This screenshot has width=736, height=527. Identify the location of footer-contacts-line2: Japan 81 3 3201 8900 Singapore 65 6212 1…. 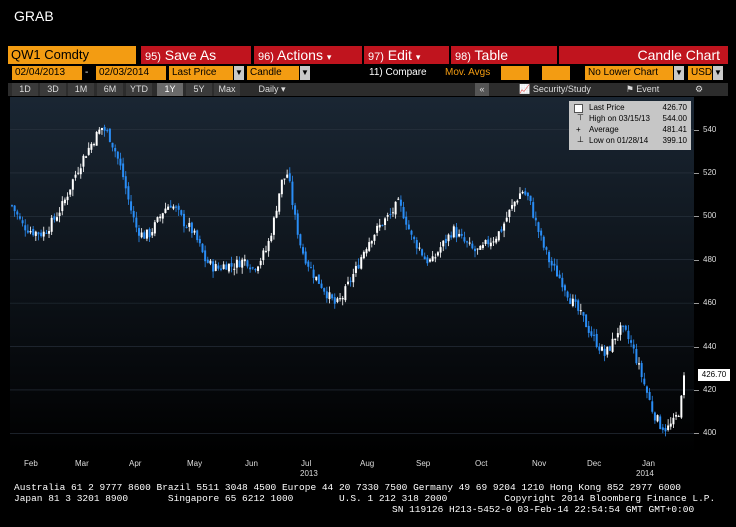
(365, 498).